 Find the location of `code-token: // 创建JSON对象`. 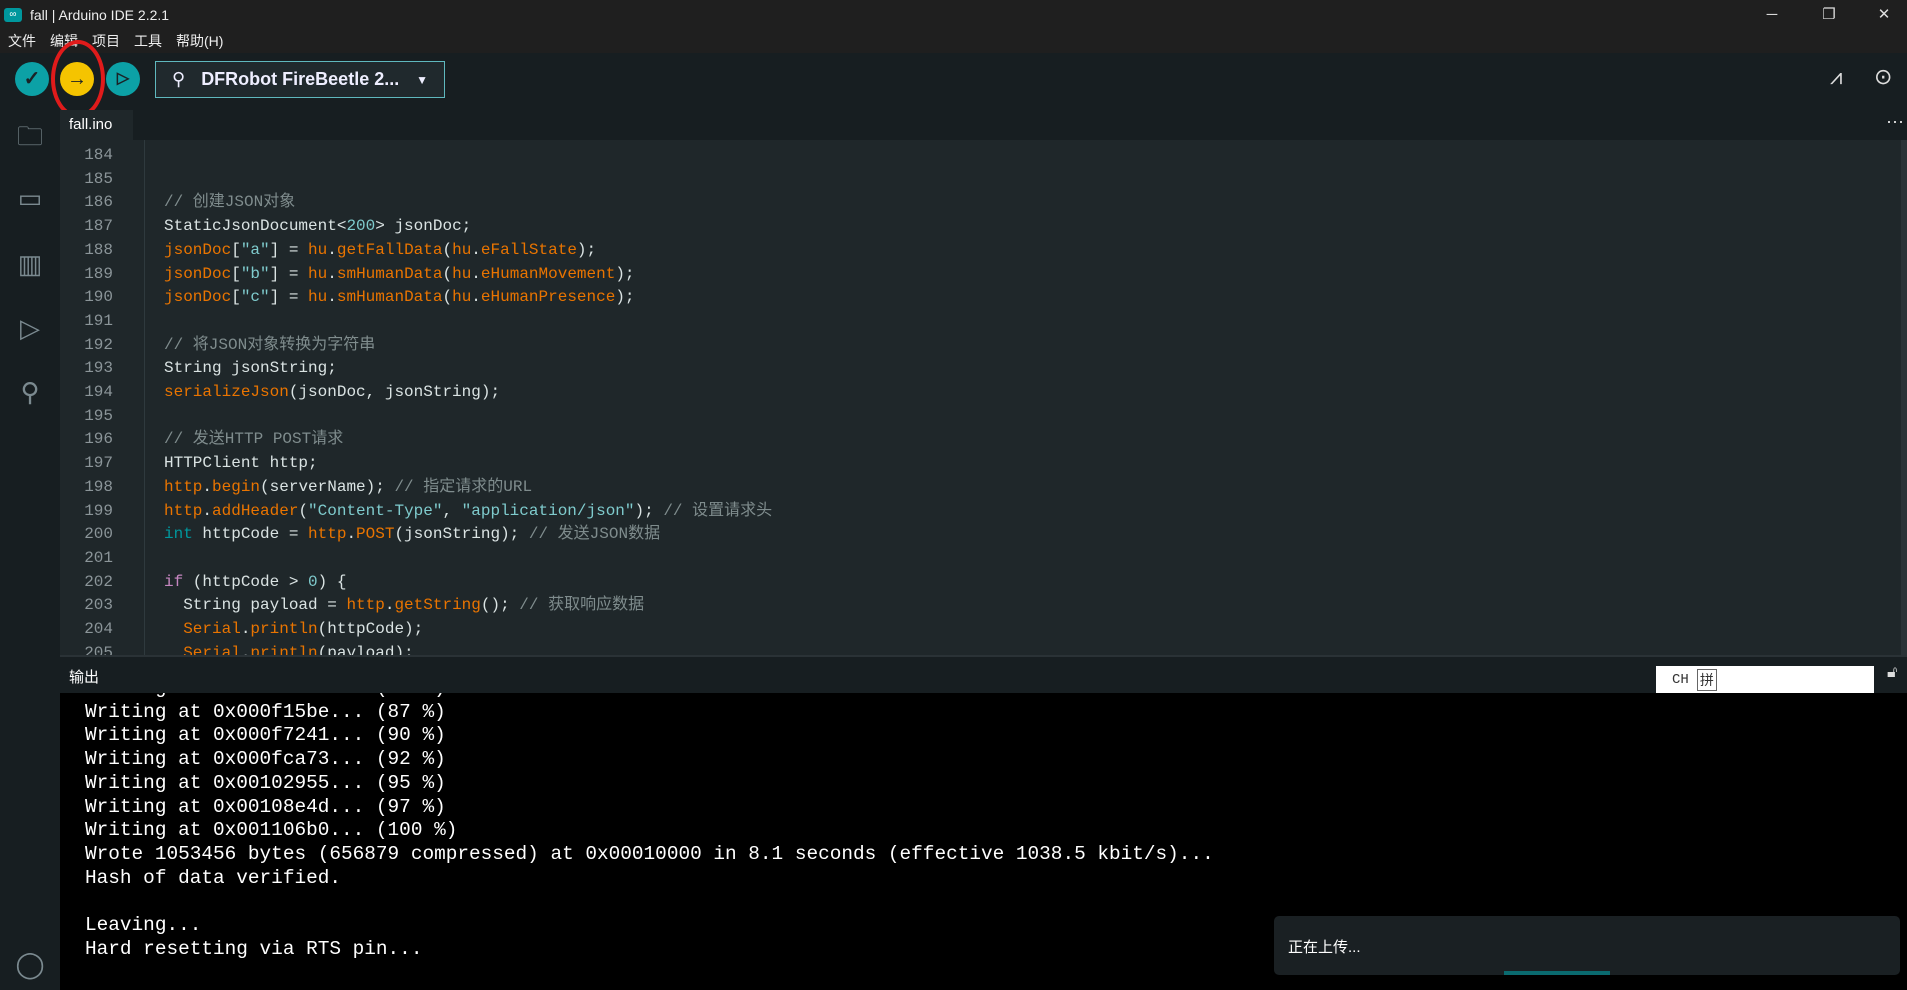

code-token: // 创建JSON对象 is located at coordinates (230, 202).